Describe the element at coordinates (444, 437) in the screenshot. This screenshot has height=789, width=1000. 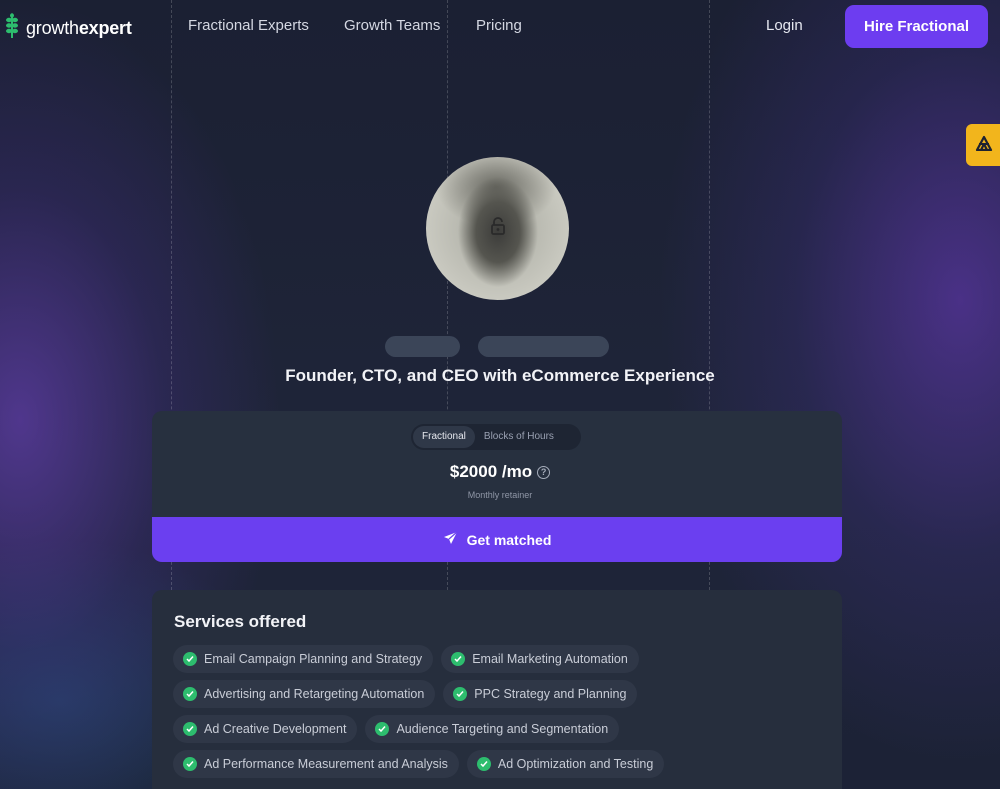
I see `tab-fractional: Fractional` at that location.